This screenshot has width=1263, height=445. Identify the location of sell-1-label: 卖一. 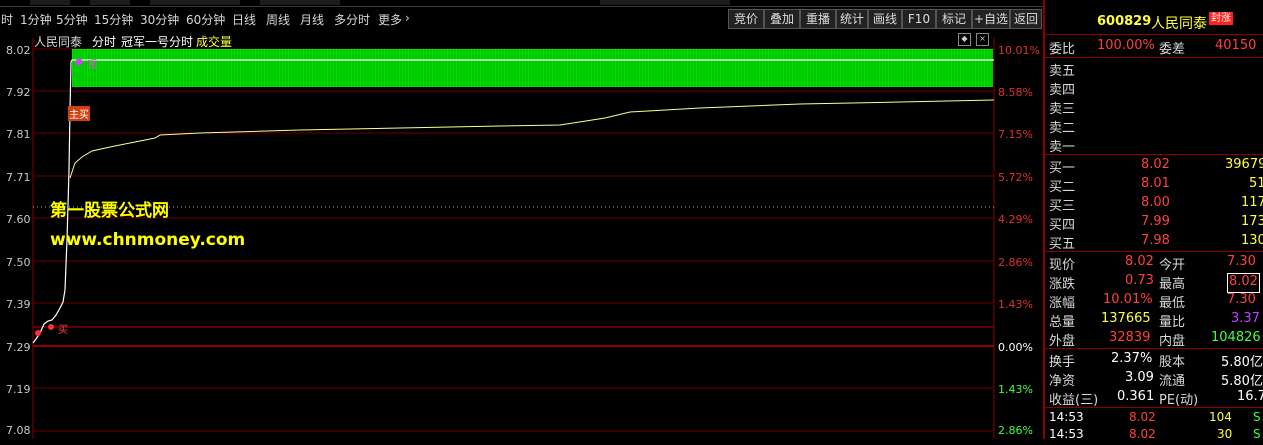
(1062, 147).